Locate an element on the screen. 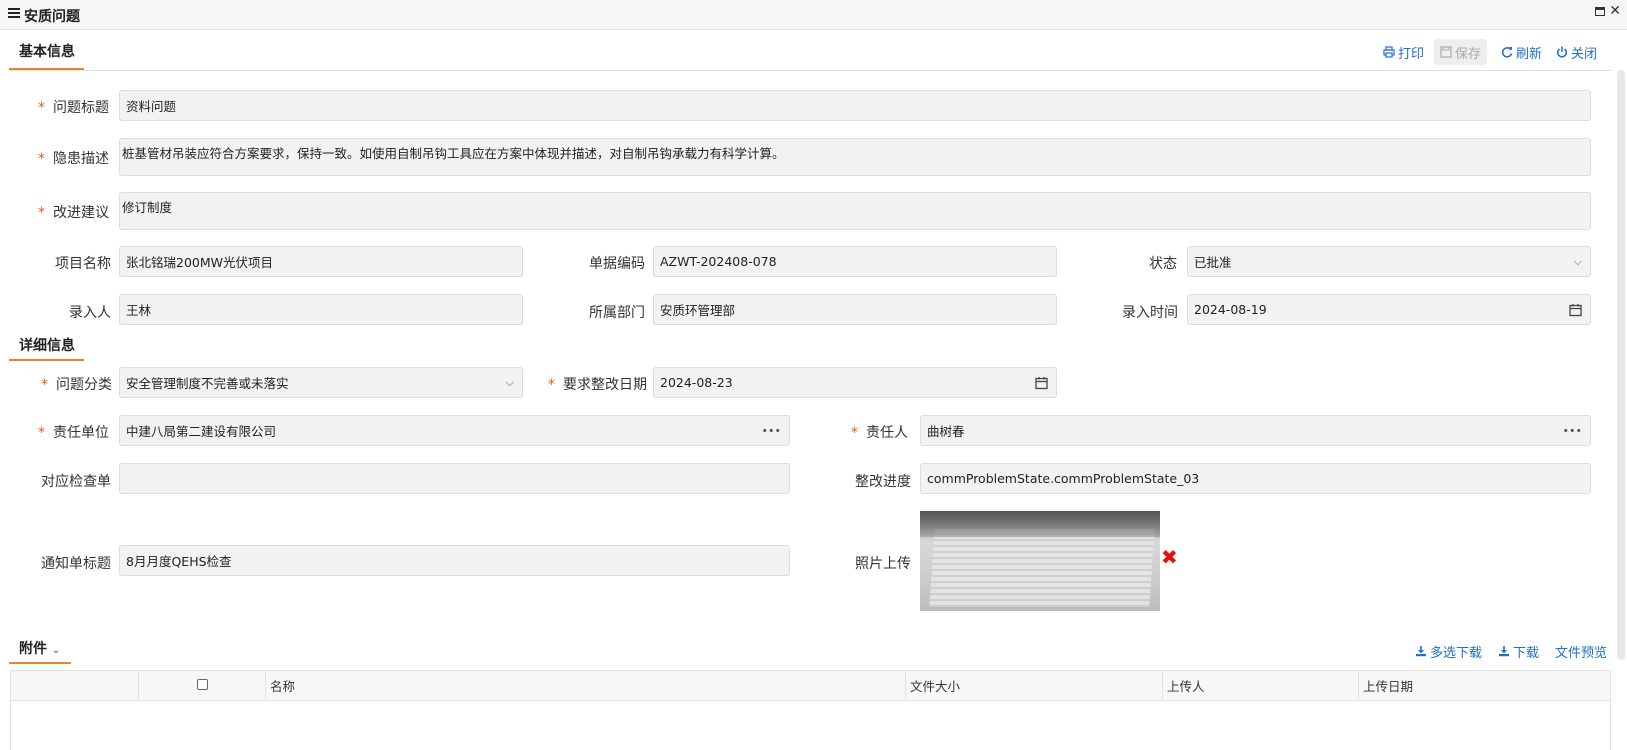 Image resolution: width=1627 pixels, height=750 pixels. status-label: 状态 is located at coordinates (1163, 264).